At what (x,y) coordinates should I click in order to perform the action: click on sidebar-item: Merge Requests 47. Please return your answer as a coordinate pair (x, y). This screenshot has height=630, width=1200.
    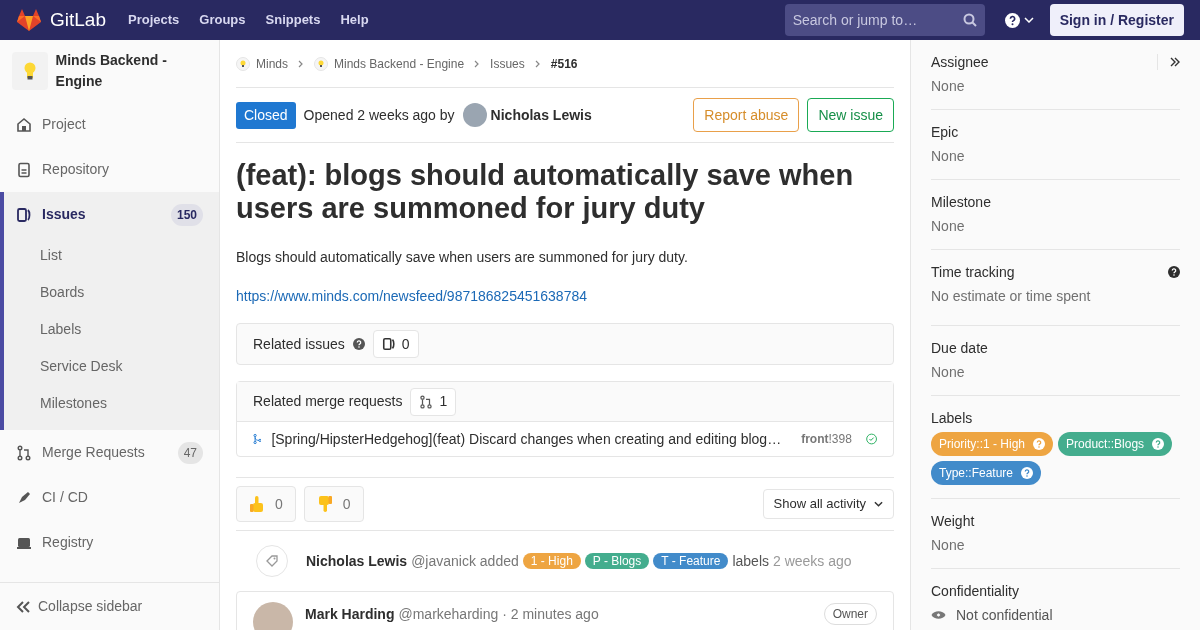
    Looking at the image, I should click on (111, 452).